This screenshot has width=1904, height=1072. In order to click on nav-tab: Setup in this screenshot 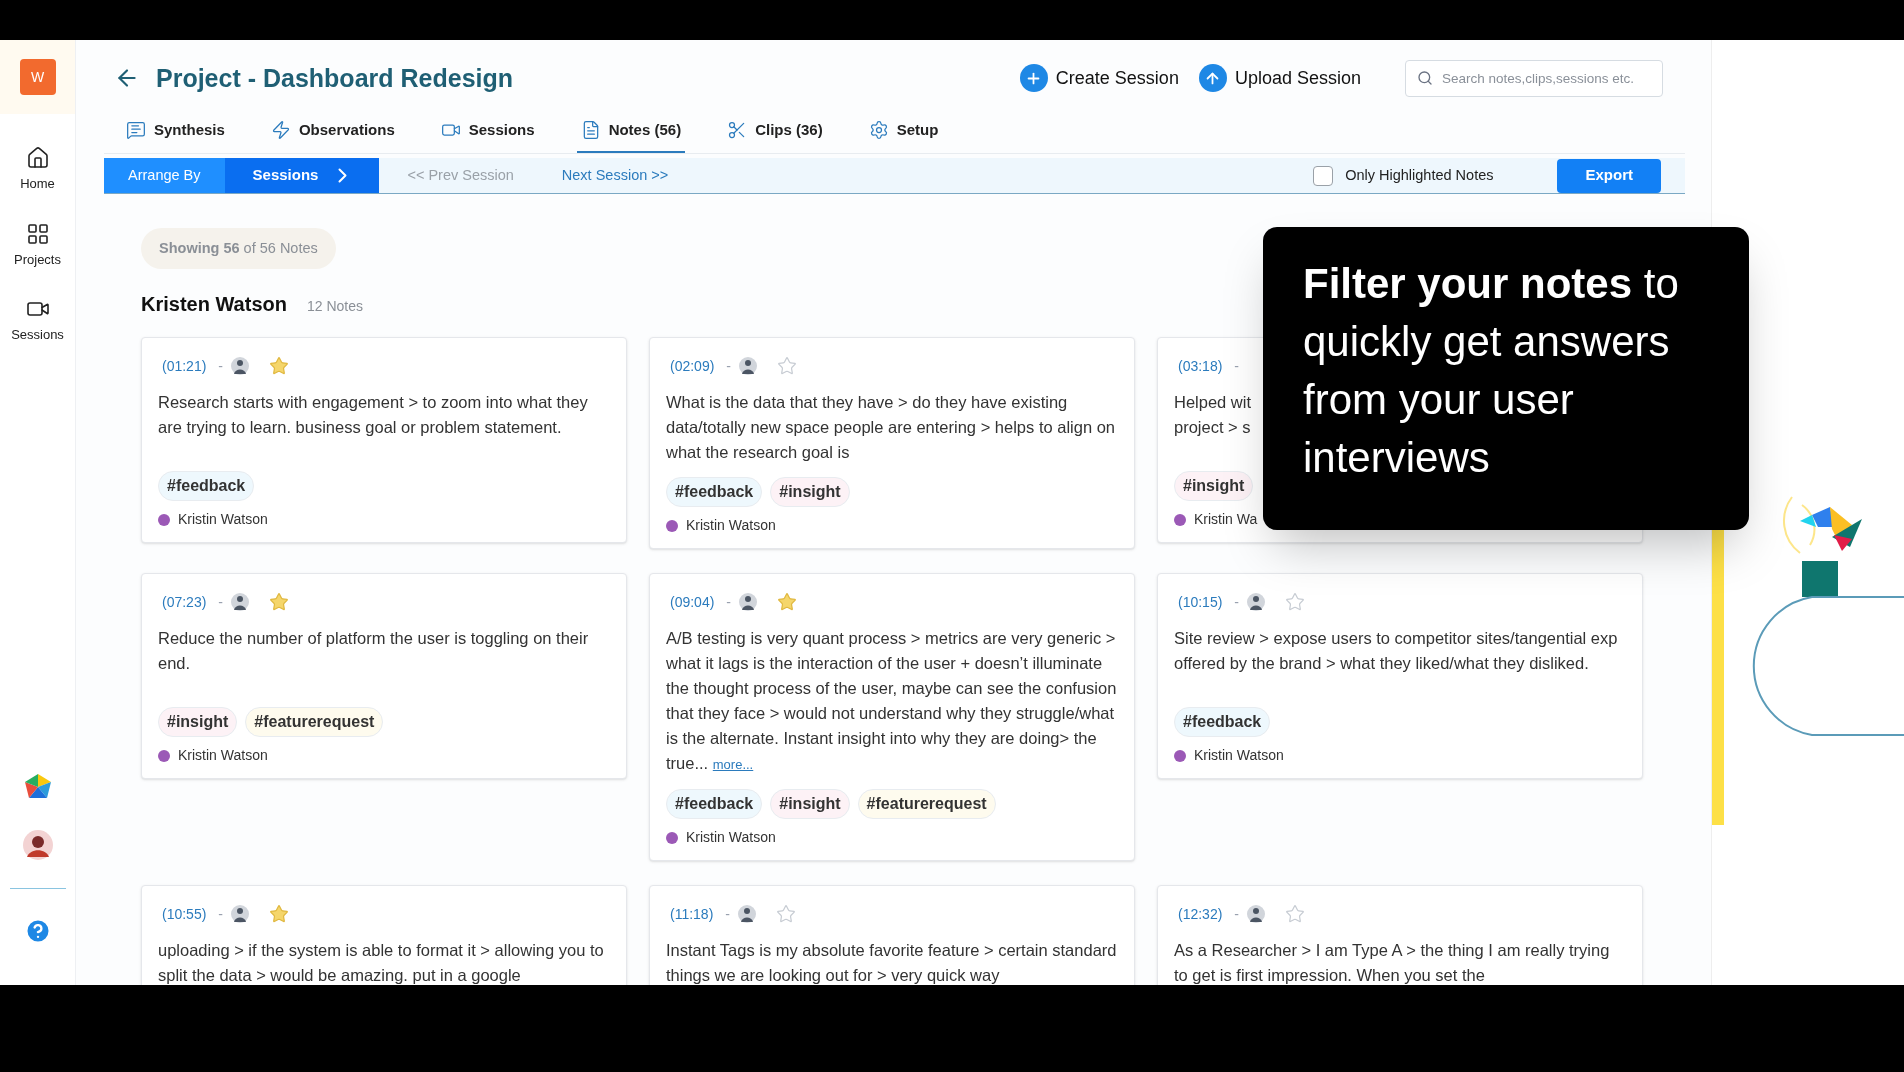, I will do `click(903, 136)`.